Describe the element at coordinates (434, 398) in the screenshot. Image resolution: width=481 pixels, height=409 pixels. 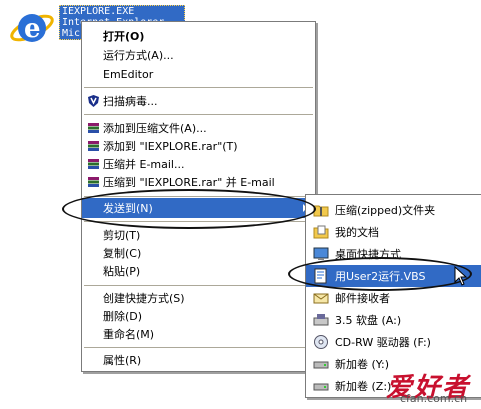
I see `watermark-url: cfan.com.cn` at that location.